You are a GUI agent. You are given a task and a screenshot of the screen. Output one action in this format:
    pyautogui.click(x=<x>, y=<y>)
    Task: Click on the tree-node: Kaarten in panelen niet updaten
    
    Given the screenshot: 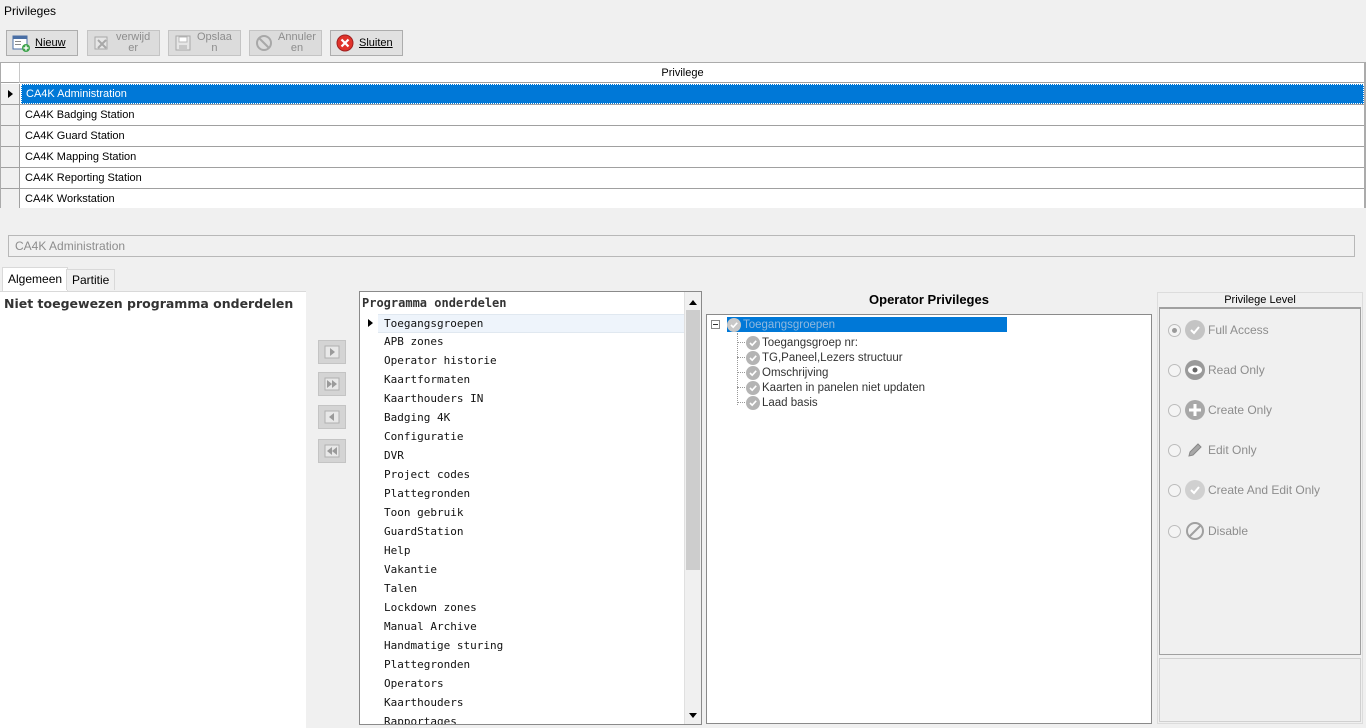 What is the action you would take?
    pyautogui.click(x=835, y=387)
    